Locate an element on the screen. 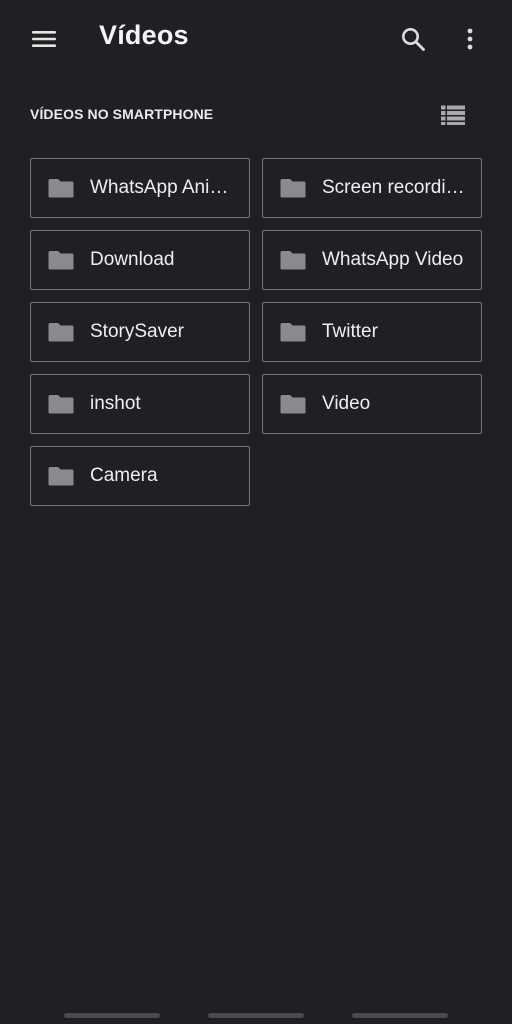  nav-home-handle is located at coordinates (256, 1015).